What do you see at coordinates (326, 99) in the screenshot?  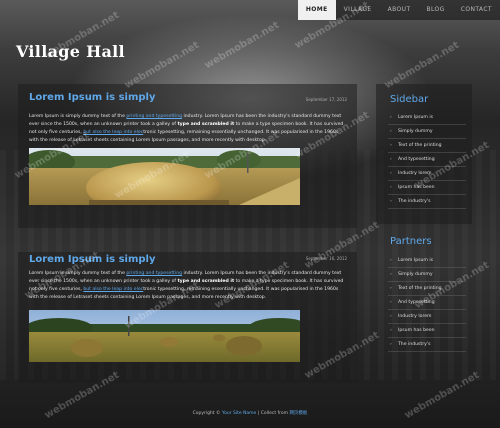 I see `post-date: September 17, 2012` at bounding box center [326, 99].